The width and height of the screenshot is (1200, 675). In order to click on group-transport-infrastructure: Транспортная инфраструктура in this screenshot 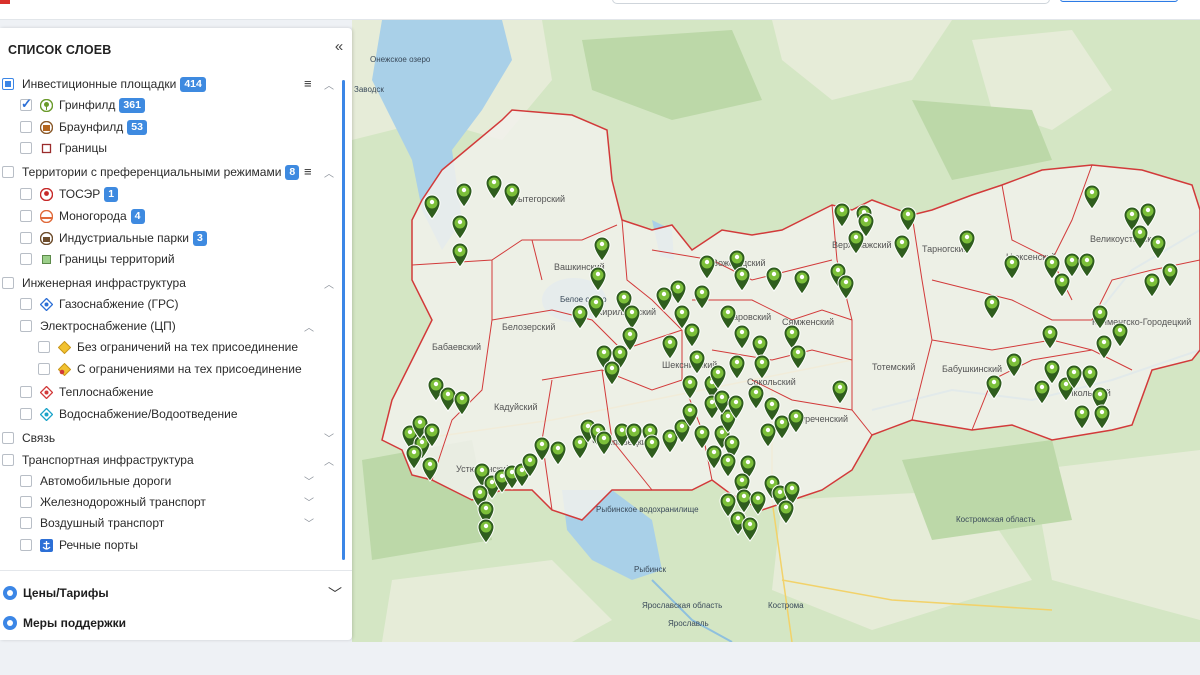, I will do `click(98, 460)`.